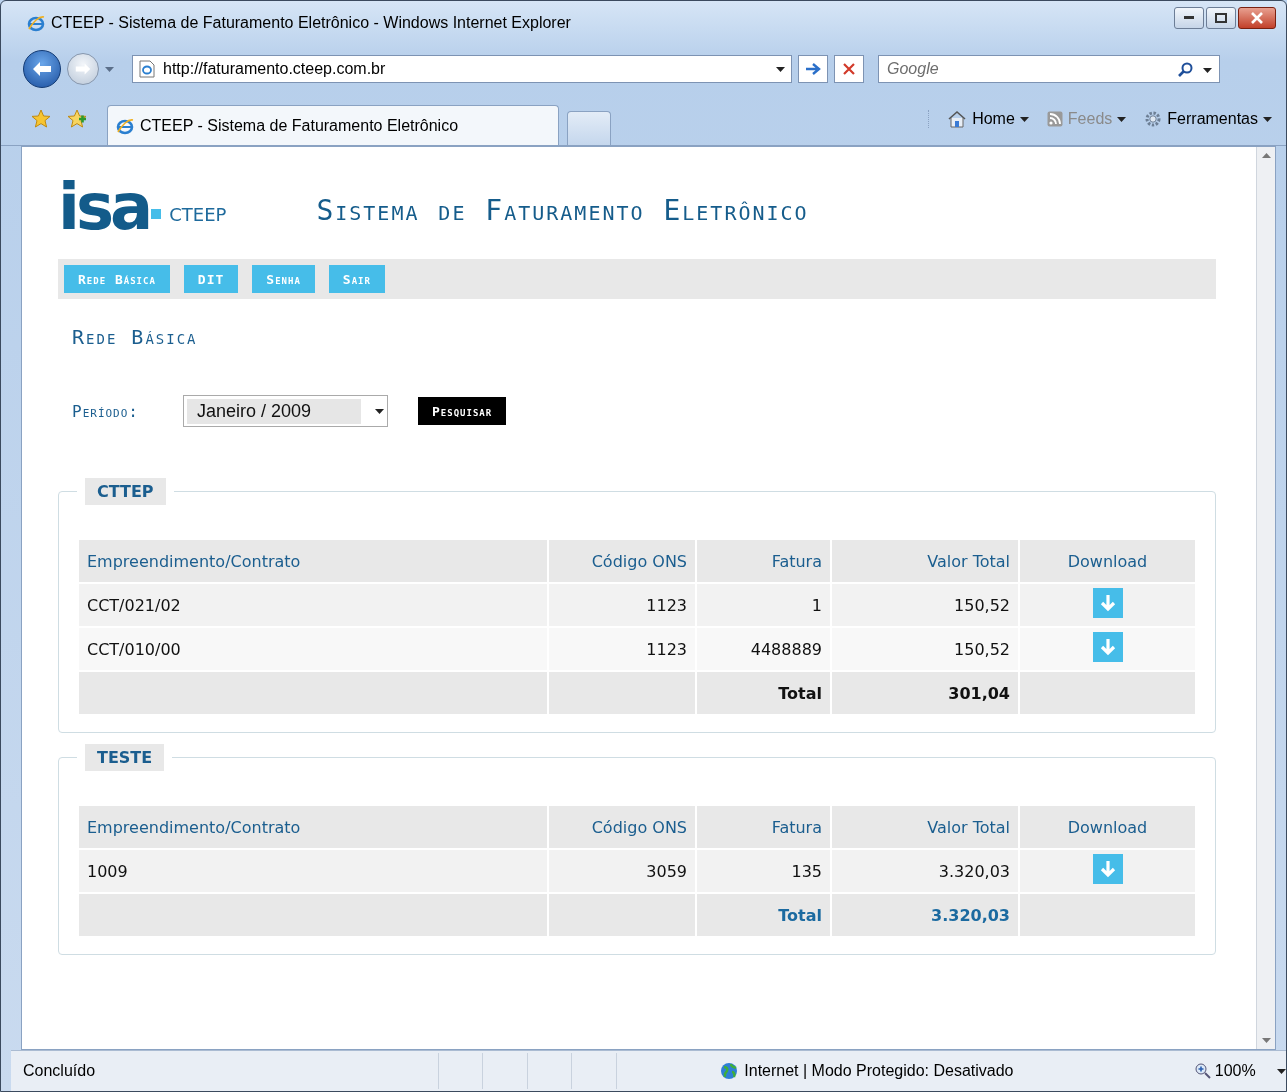 The height and width of the screenshot is (1092, 1287). Describe the element at coordinates (1208, 119) in the screenshot. I see `tools-command-button: Ferramentas` at that location.